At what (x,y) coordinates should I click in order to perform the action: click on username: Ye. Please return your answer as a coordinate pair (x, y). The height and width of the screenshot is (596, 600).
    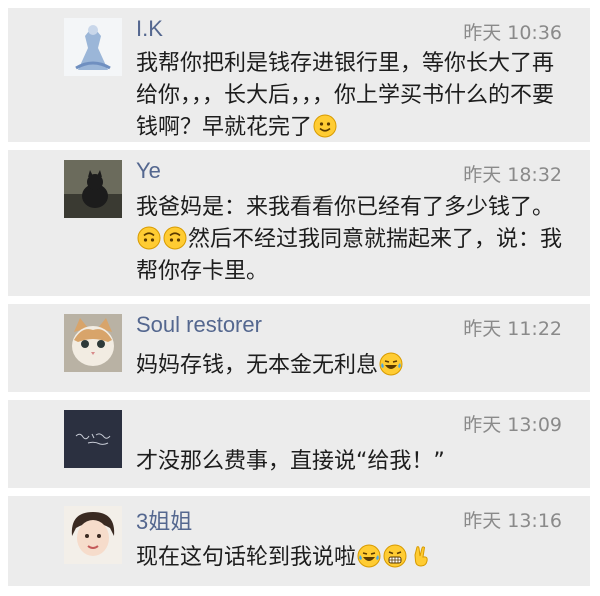
    Looking at the image, I should click on (148, 171).